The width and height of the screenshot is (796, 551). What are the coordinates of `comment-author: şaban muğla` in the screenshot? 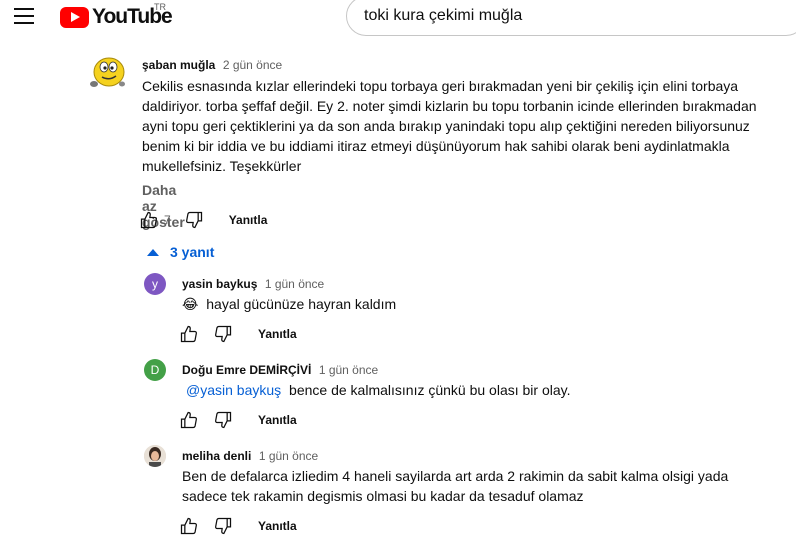 It's located at (178, 65).